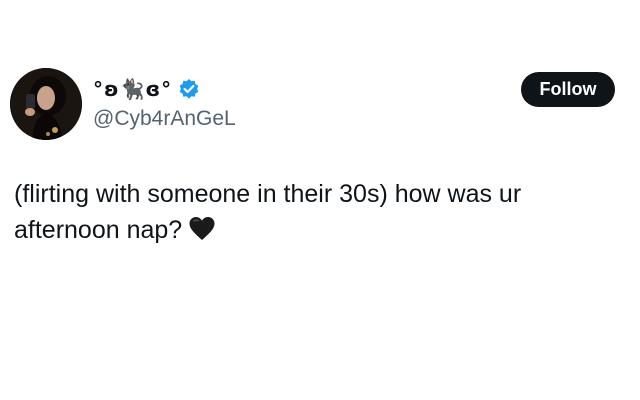 Image resolution: width=640 pixels, height=400 pixels. Describe the element at coordinates (164, 119) in the screenshot. I see `user-handle: @Cyb4rAnGeL` at that location.